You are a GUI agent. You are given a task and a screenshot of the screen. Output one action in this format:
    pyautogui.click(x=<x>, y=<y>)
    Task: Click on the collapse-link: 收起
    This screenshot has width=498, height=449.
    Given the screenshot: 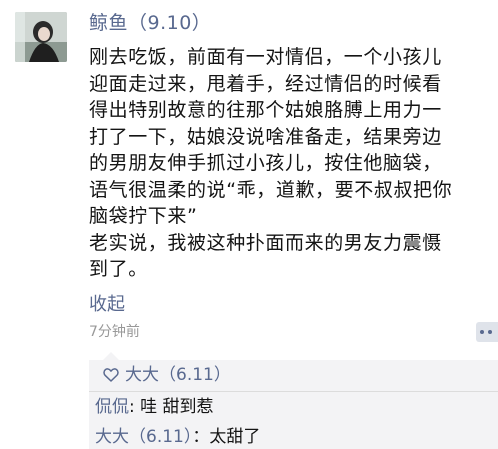 What is the action you would take?
    pyautogui.click(x=289, y=305)
    